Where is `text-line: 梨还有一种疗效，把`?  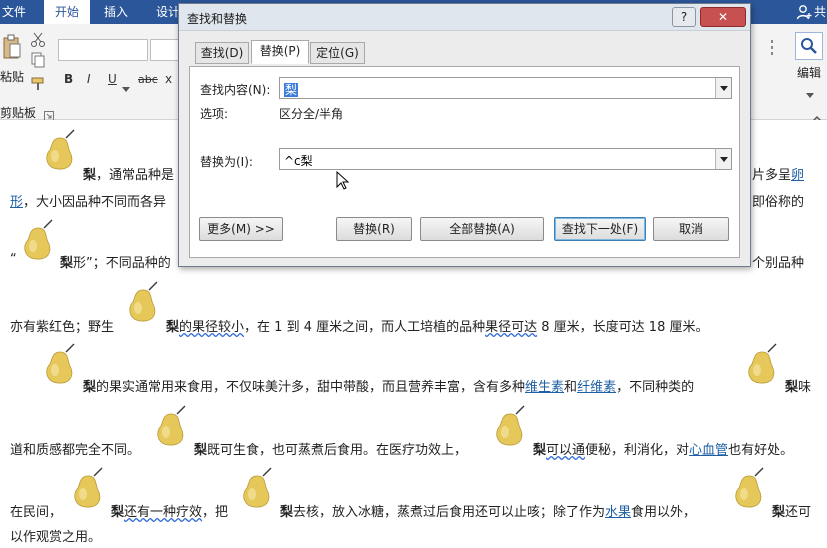
text-line: 梨还有一种疗效，把 is located at coordinates (170, 512).